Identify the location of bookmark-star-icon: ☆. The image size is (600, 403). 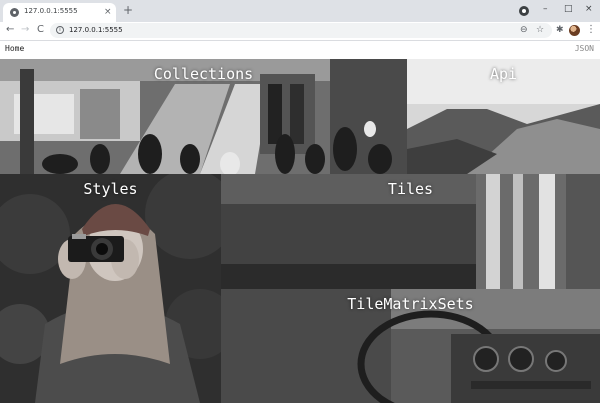
(540, 30).